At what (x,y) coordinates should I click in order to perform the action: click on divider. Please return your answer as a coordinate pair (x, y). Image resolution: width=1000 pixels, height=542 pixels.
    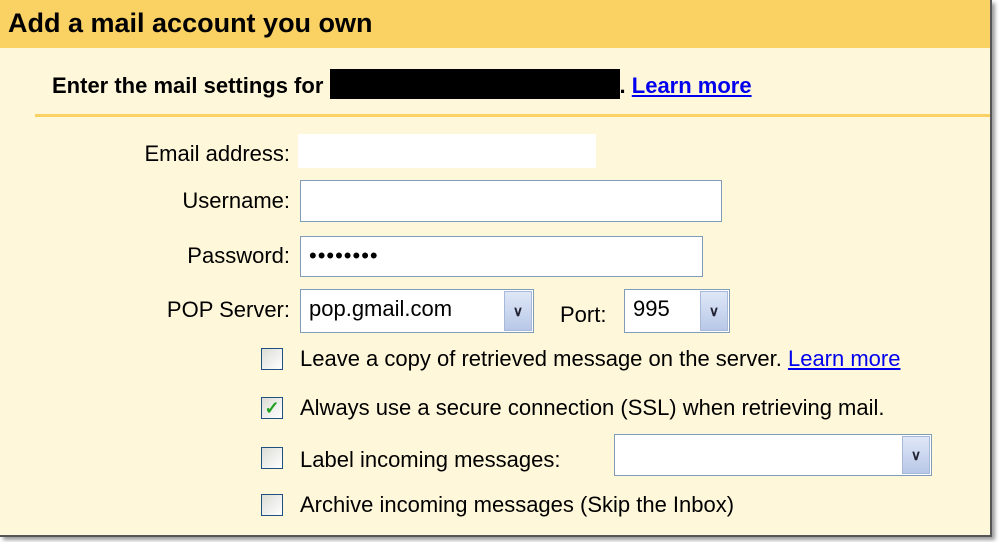
    Looking at the image, I should click on (512, 115).